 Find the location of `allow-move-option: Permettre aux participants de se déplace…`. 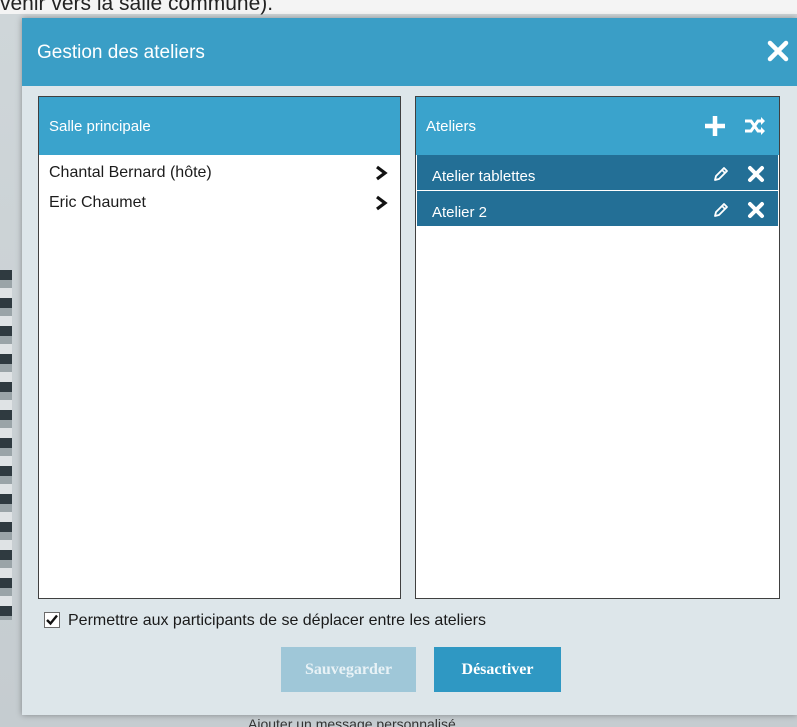

allow-move-option: Permettre aux participants de se déplace… is located at coordinates (344, 621).